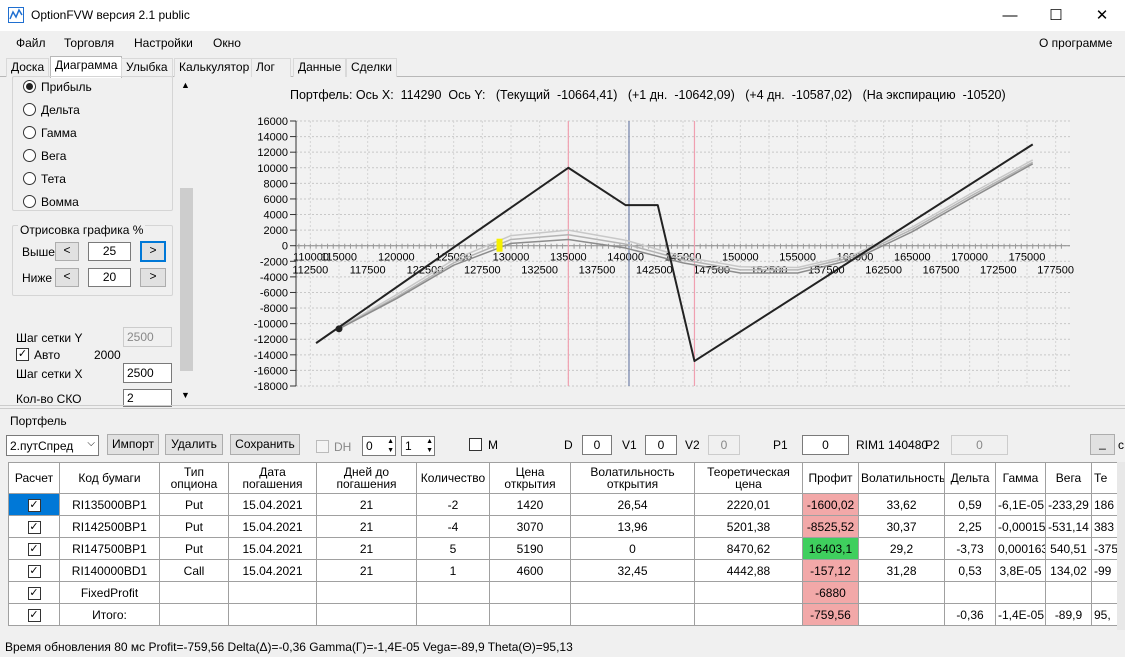 This screenshot has width=1125, height=657. Describe the element at coordinates (1102, 444) in the screenshot. I see `minimize-panel-button: _` at that location.